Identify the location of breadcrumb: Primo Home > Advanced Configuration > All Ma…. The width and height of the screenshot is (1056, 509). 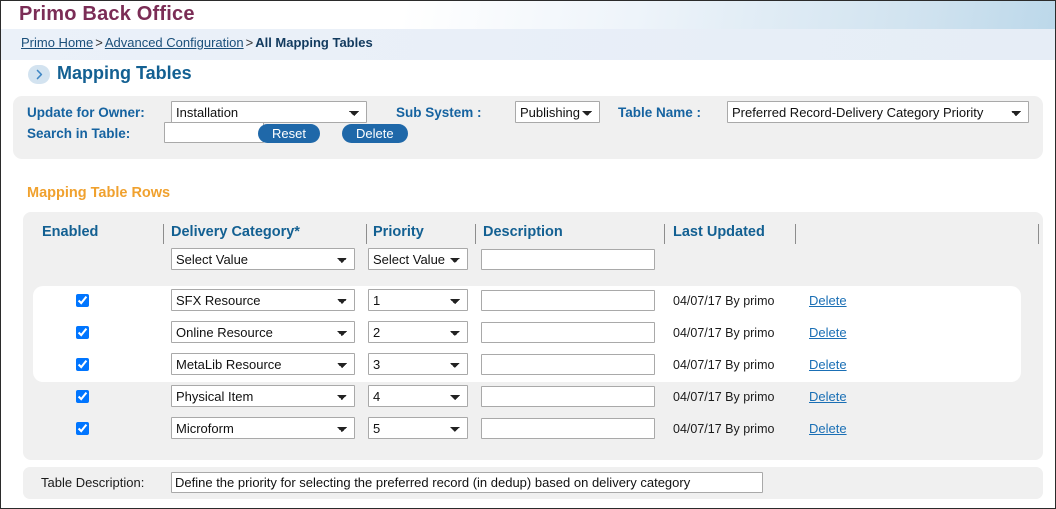
(197, 42).